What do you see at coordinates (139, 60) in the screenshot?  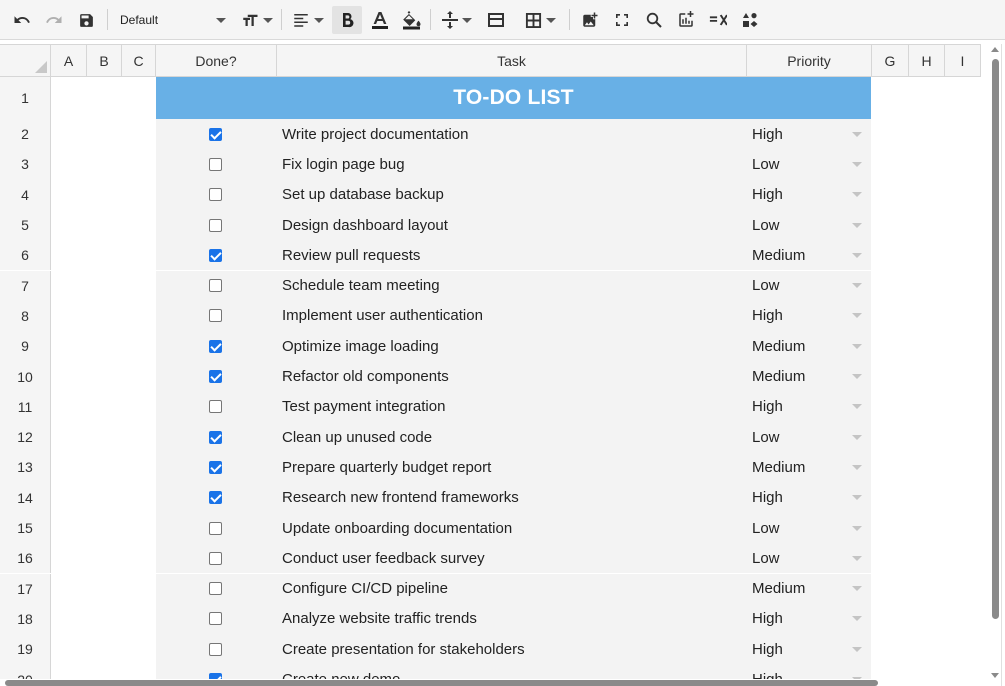 I see `column-header-c: C` at bounding box center [139, 60].